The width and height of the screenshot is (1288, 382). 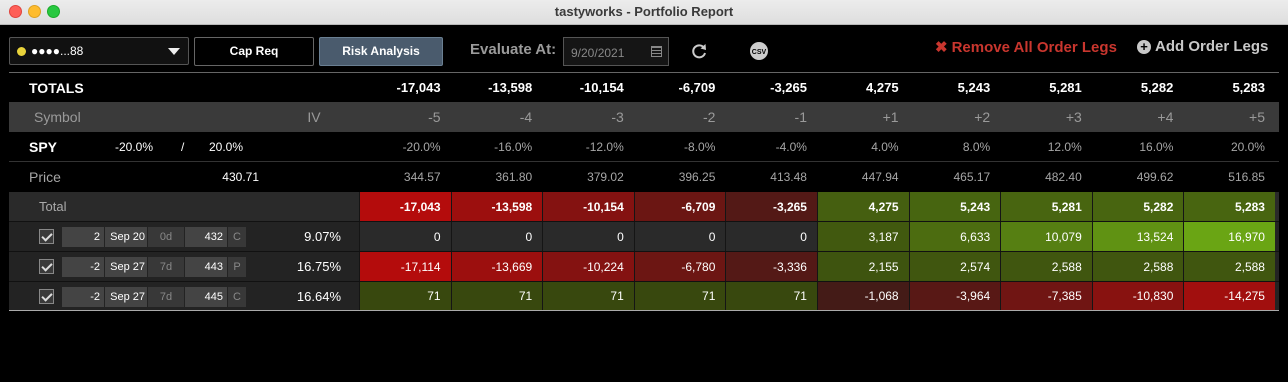 What do you see at coordinates (598, 53) in the screenshot?
I see `evaluate-date-value: 9/20/2021` at bounding box center [598, 53].